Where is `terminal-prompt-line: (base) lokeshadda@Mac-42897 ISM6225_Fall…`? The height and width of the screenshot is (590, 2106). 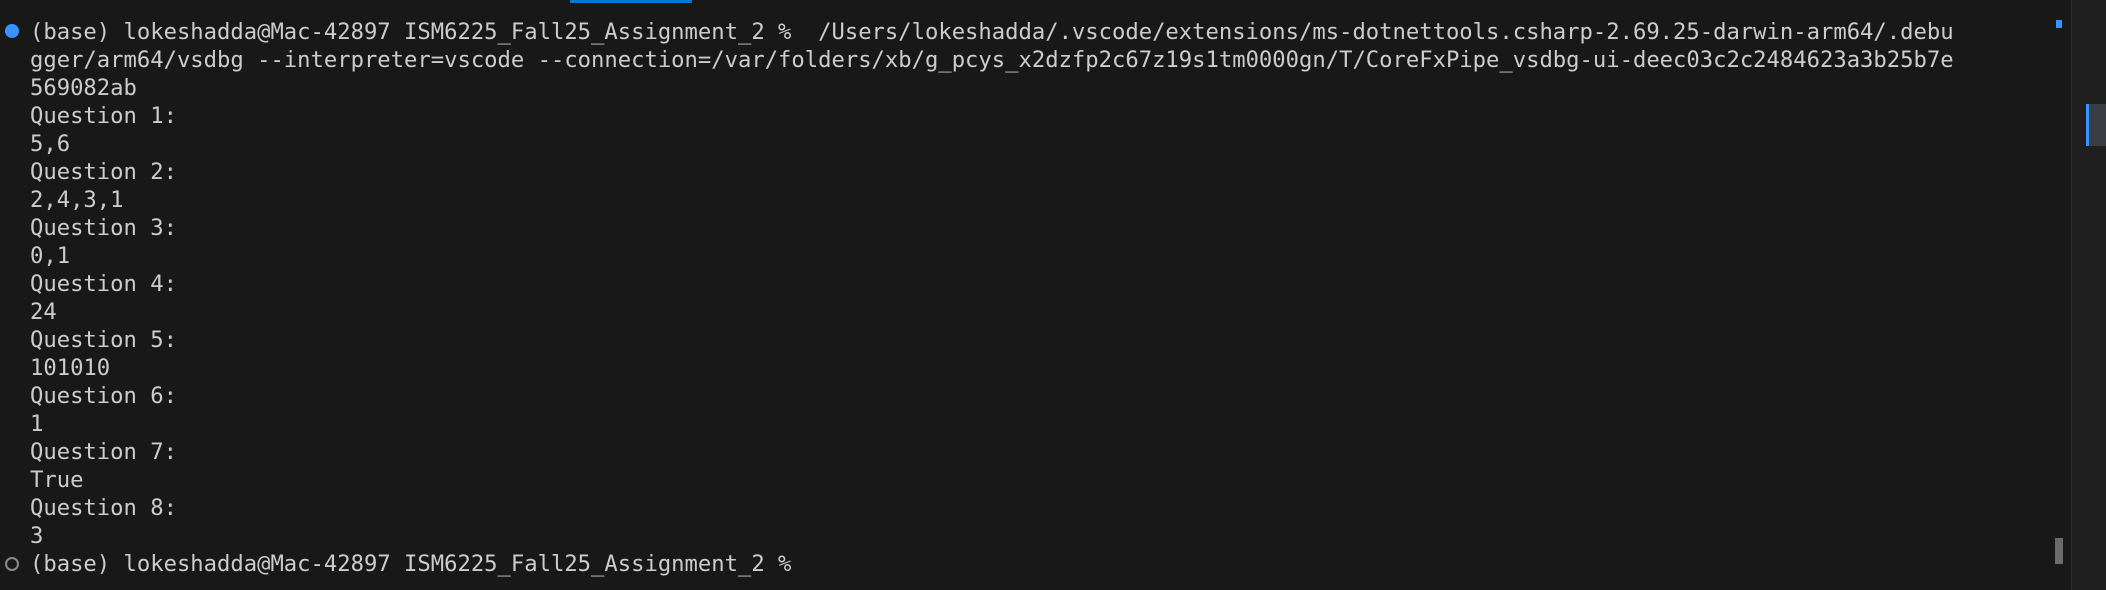
terminal-prompt-line: (base) lokeshadda@Mac-42897 ISM6225_Fall… is located at coordinates (1040, 564).